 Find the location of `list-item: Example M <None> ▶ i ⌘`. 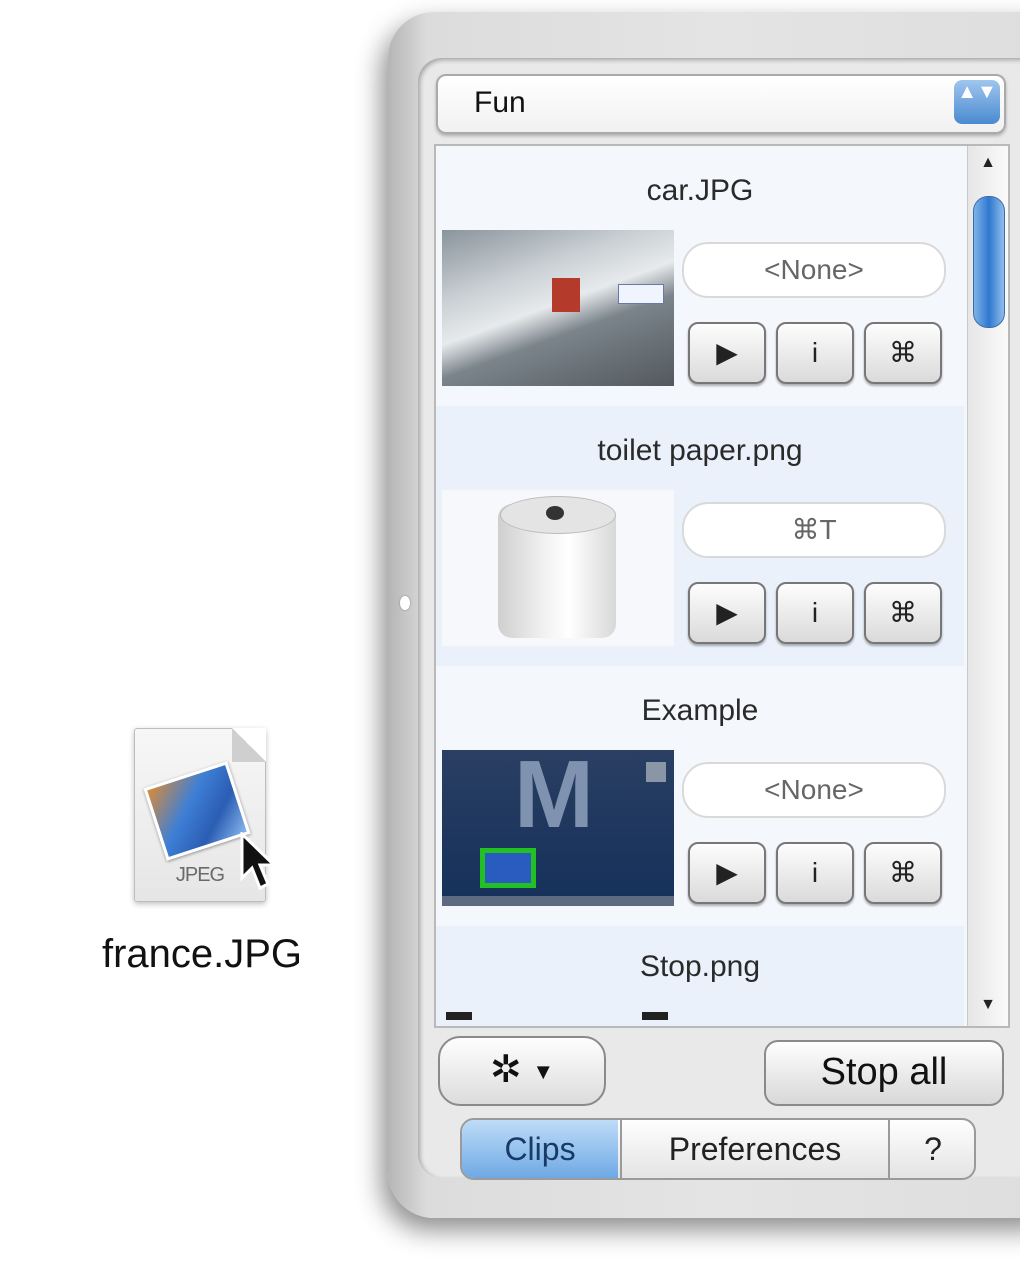

list-item: Example M <None> ▶ i ⌘ is located at coordinates (700, 796).